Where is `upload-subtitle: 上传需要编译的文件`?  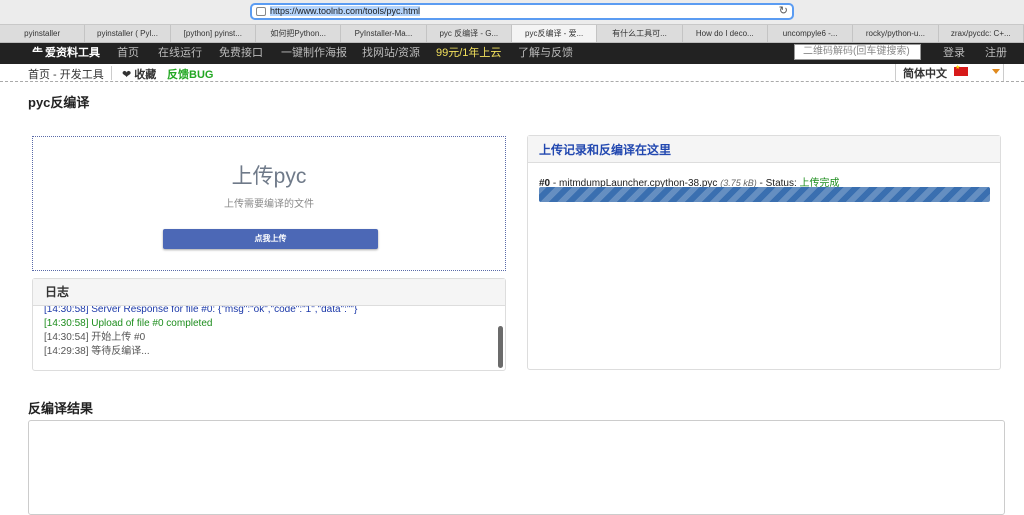
upload-subtitle: 上传需要编译的文件 is located at coordinates (269, 204).